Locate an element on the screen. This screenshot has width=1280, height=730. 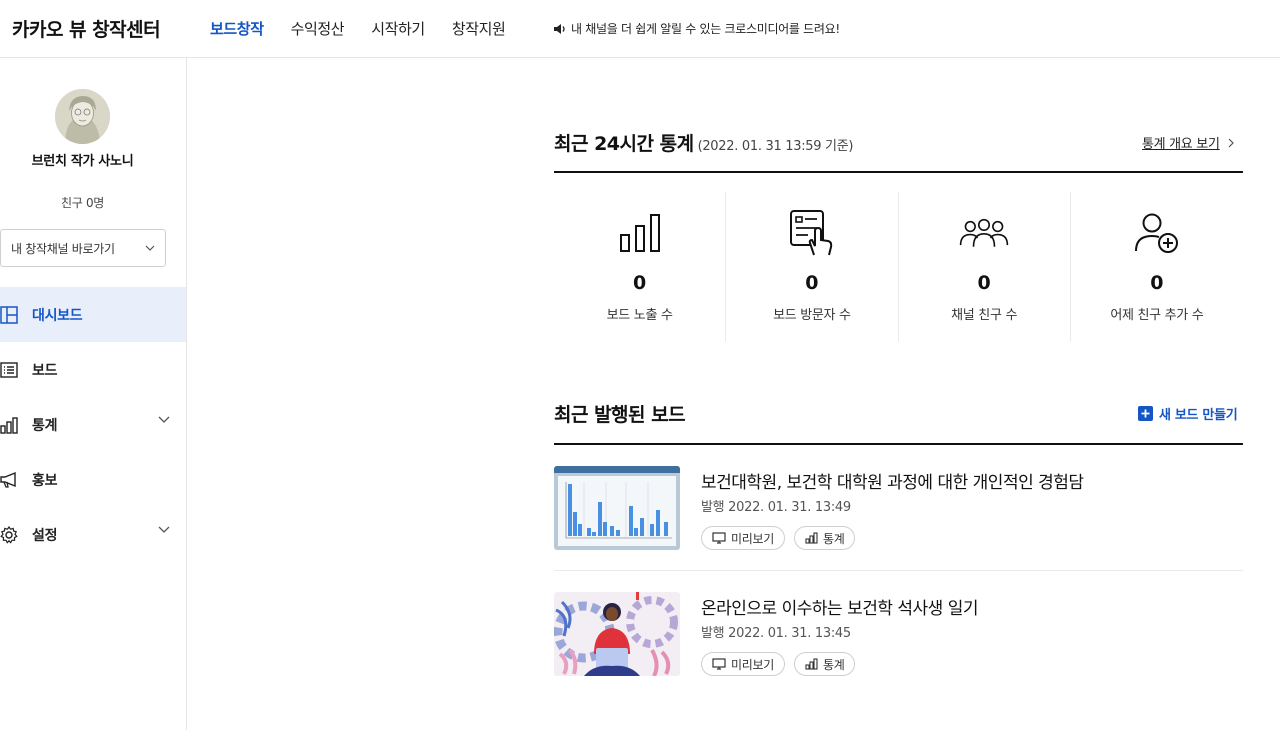
app-logo: 카카오 뷰 창작센터 is located at coordinates (86, 28).